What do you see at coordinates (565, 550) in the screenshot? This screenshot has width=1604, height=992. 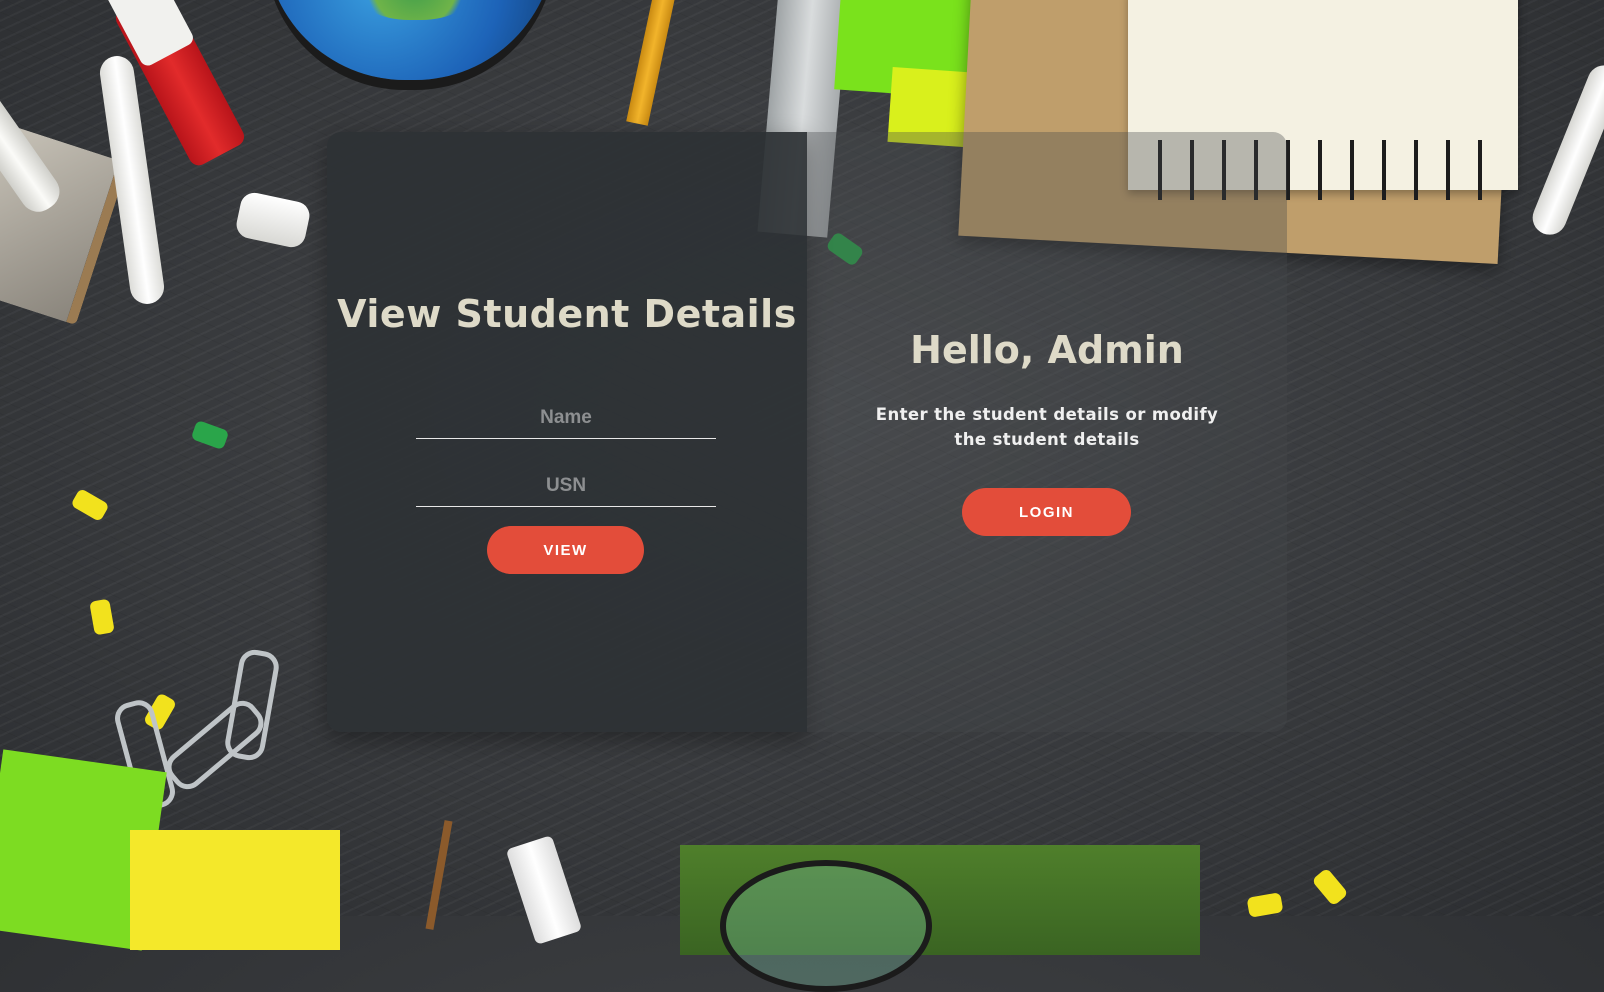 I see `view-button: VIEW` at bounding box center [565, 550].